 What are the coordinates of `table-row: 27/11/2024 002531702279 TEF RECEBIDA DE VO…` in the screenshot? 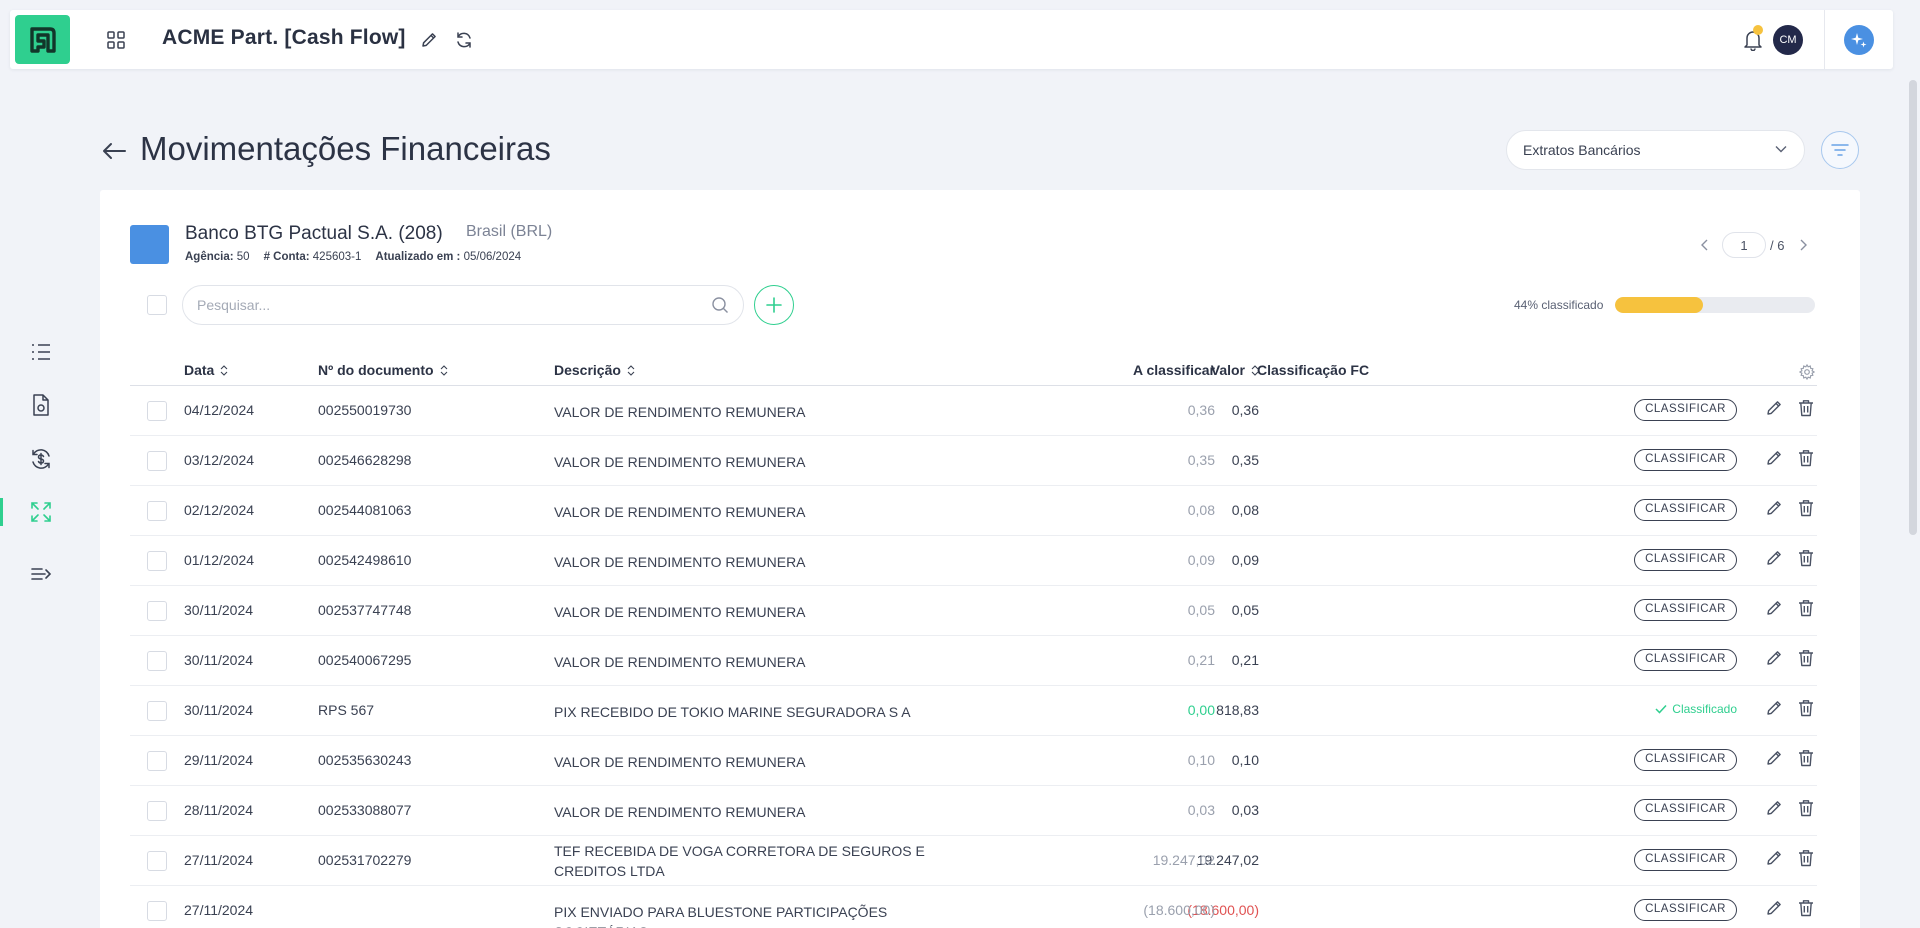 It's located at (973, 861).